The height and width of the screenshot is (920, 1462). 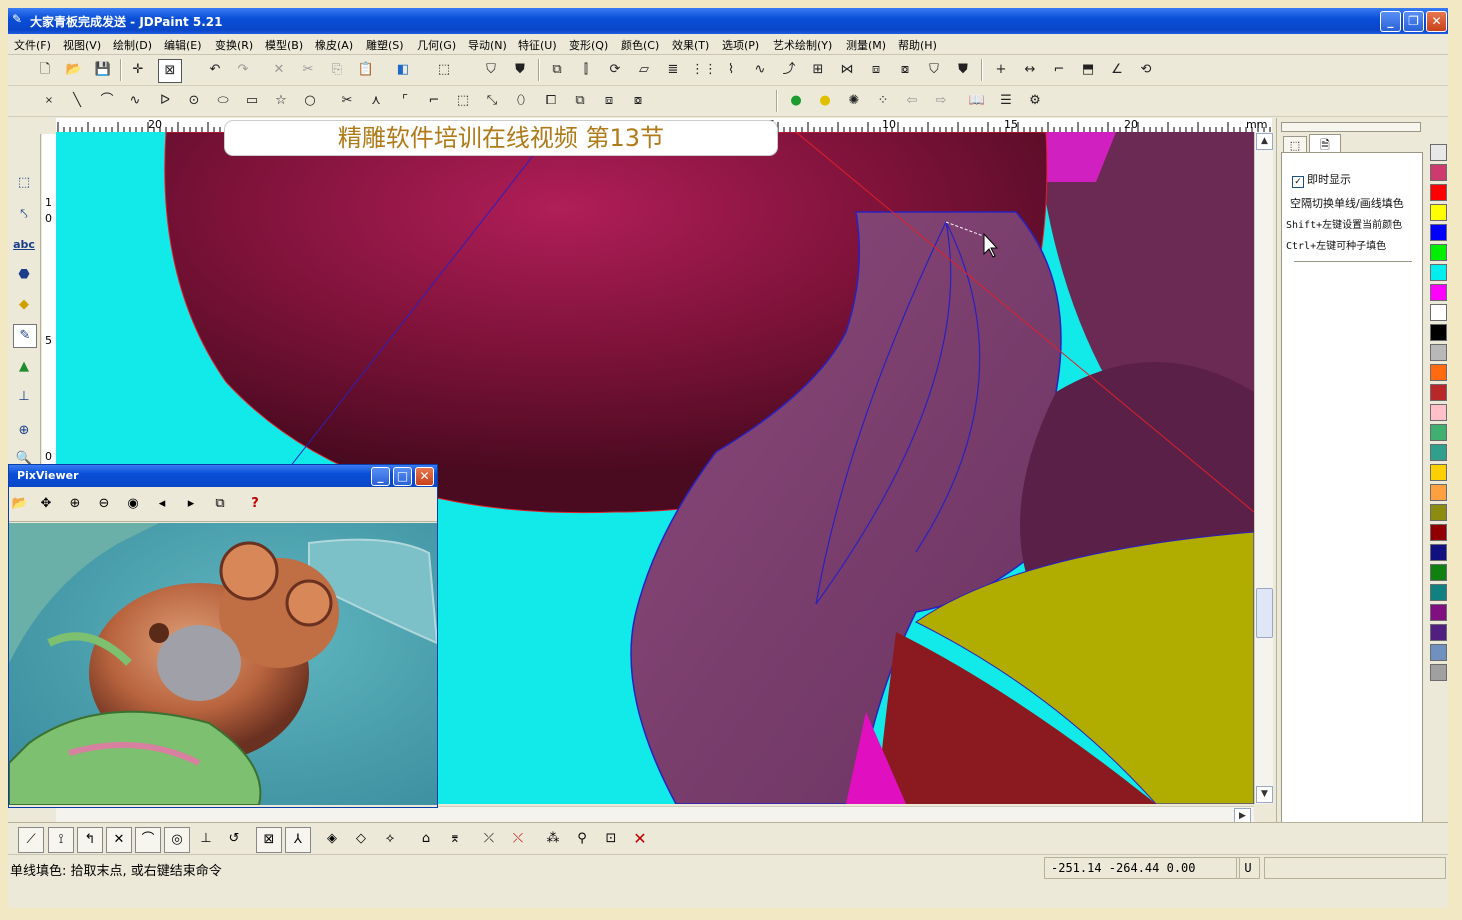 What do you see at coordinates (49, 101) in the screenshot?
I see `point-icon: ×` at bounding box center [49, 101].